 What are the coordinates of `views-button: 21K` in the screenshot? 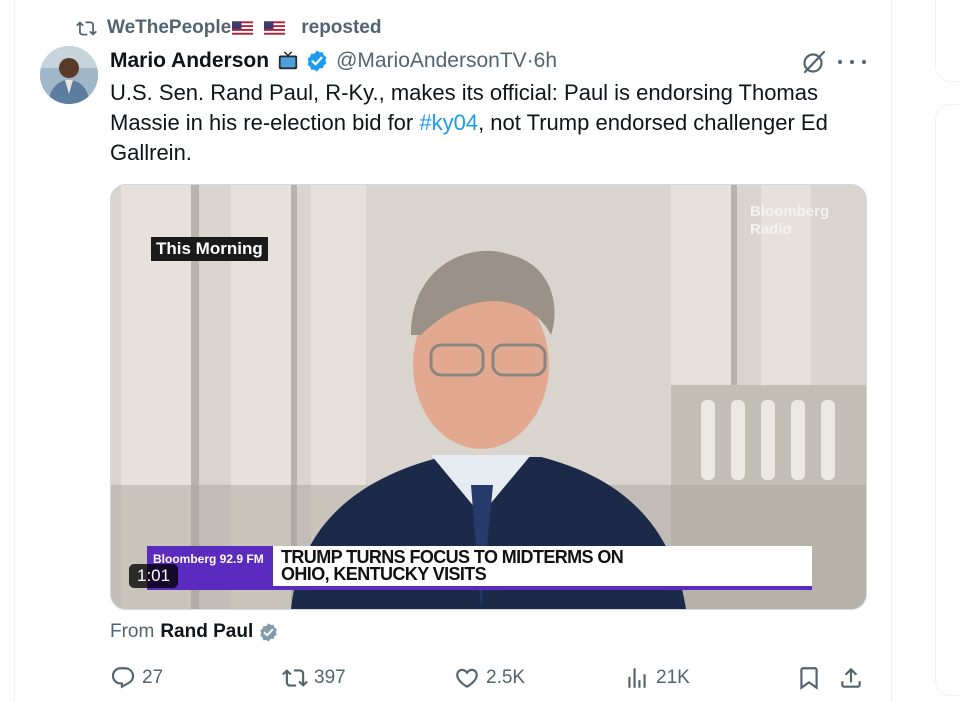 It's located at (657, 678).